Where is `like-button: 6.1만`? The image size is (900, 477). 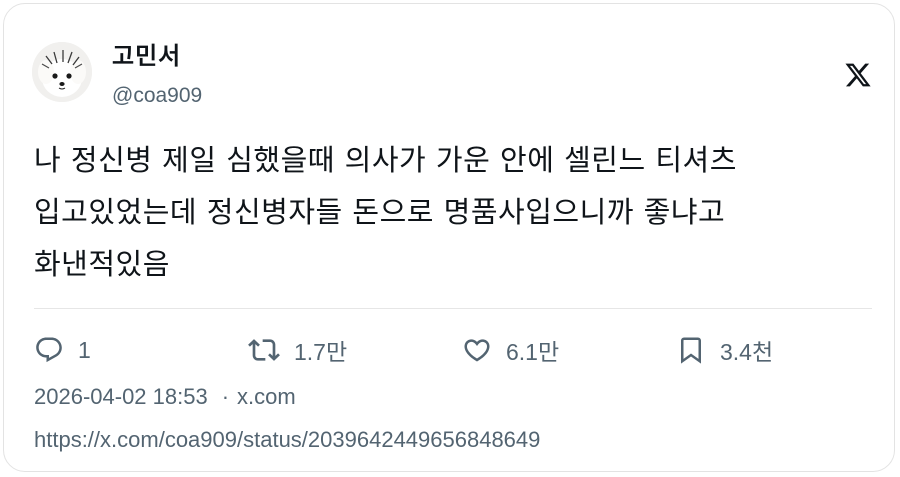 like-button: 6.1만 is located at coordinates (510, 350).